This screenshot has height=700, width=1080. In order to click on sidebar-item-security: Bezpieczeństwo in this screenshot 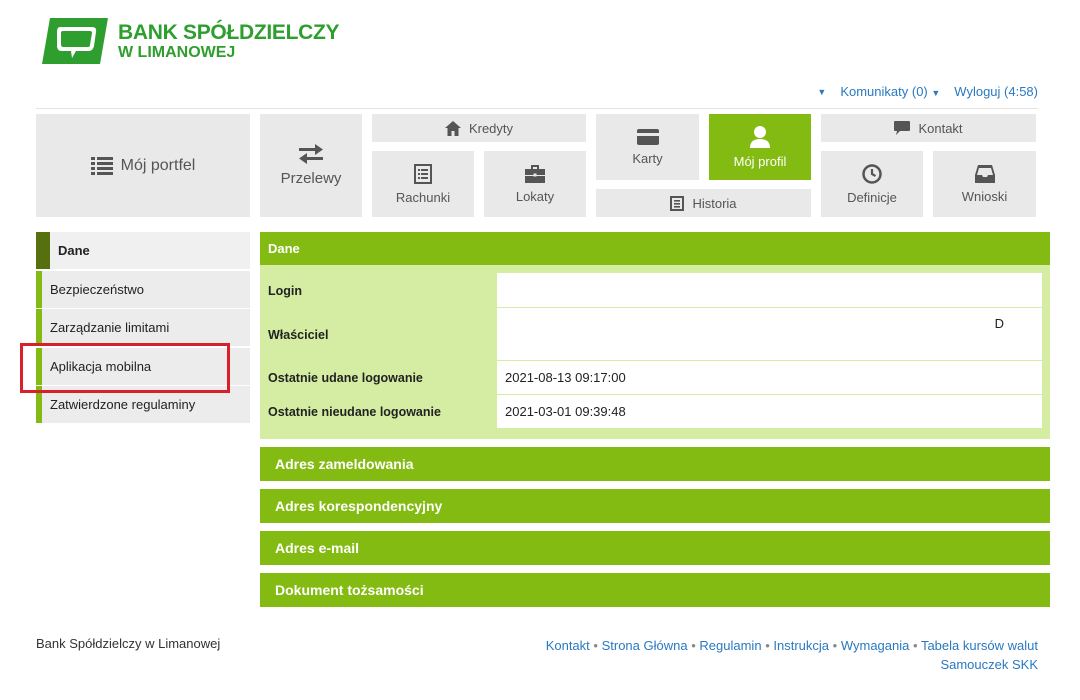, I will do `click(143, 289)`.